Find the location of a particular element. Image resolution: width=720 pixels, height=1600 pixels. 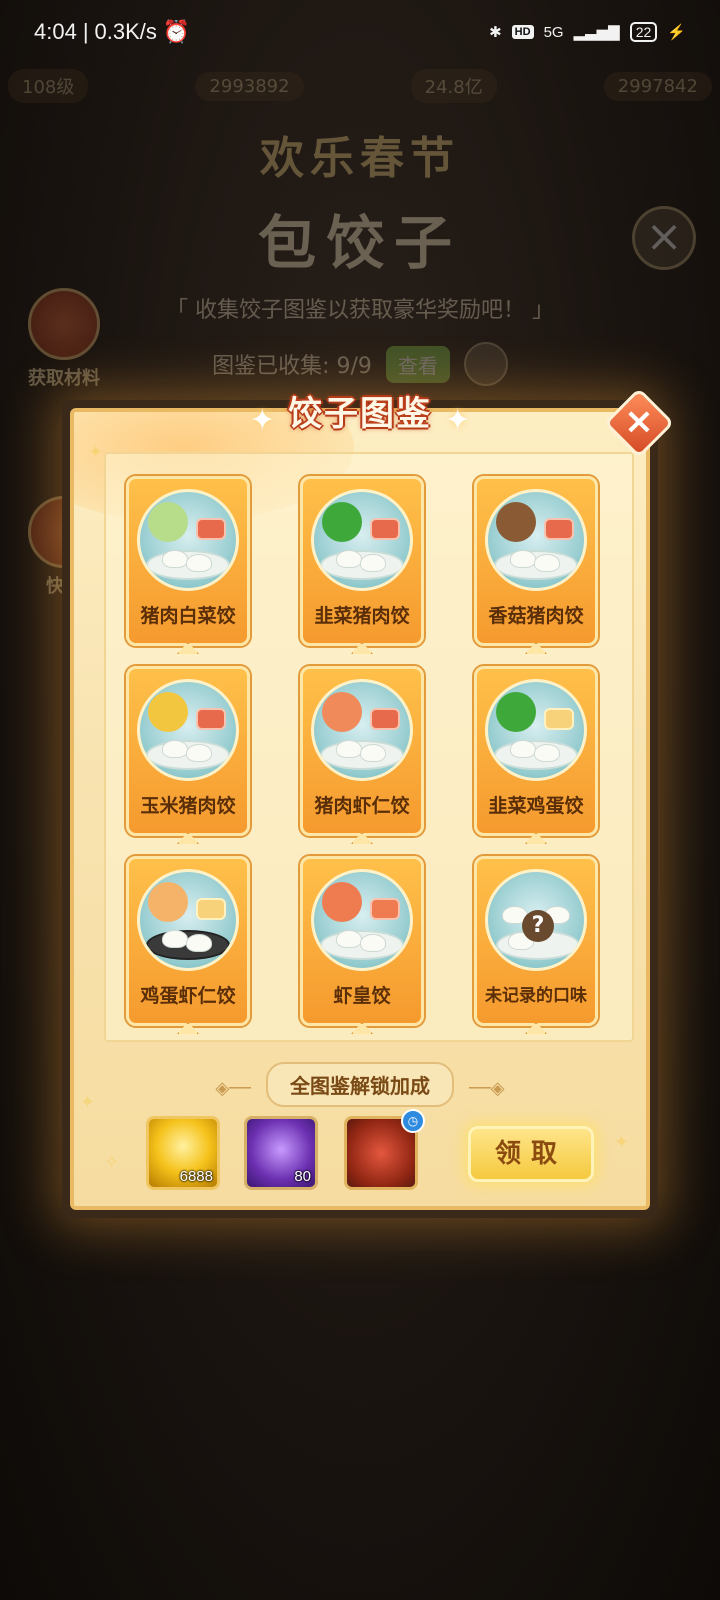

signal-icon: ▂▃▅▇ is located at coordinates (596, 32).